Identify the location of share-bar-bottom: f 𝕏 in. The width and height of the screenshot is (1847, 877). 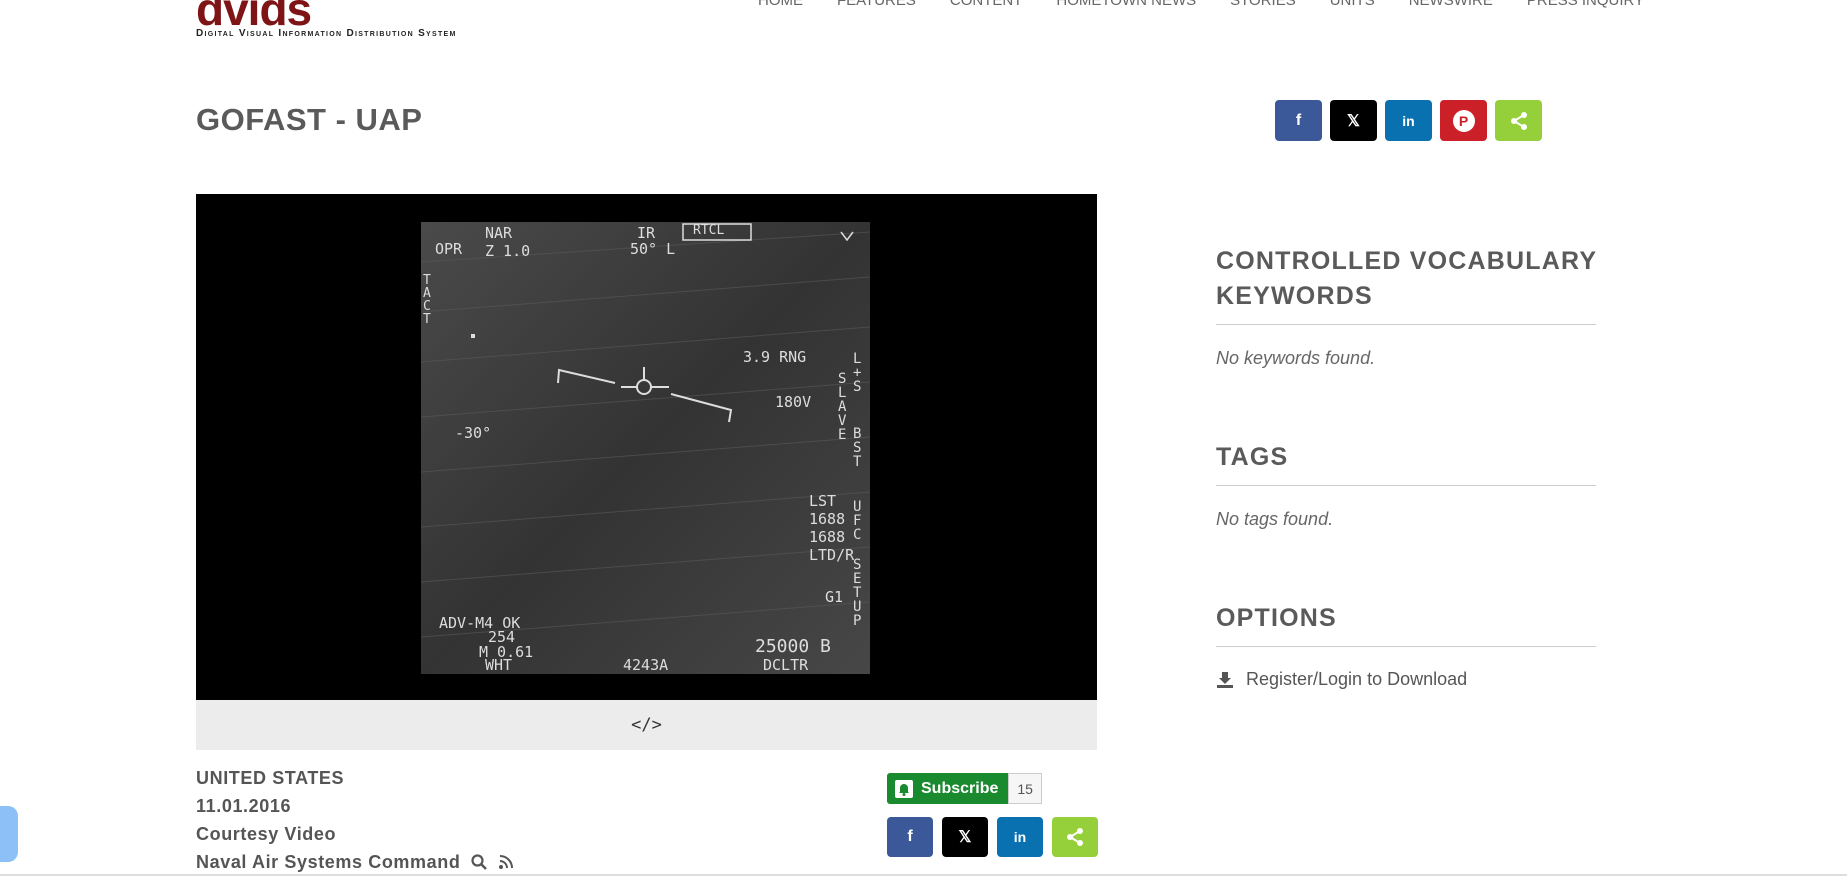
(992, 837).